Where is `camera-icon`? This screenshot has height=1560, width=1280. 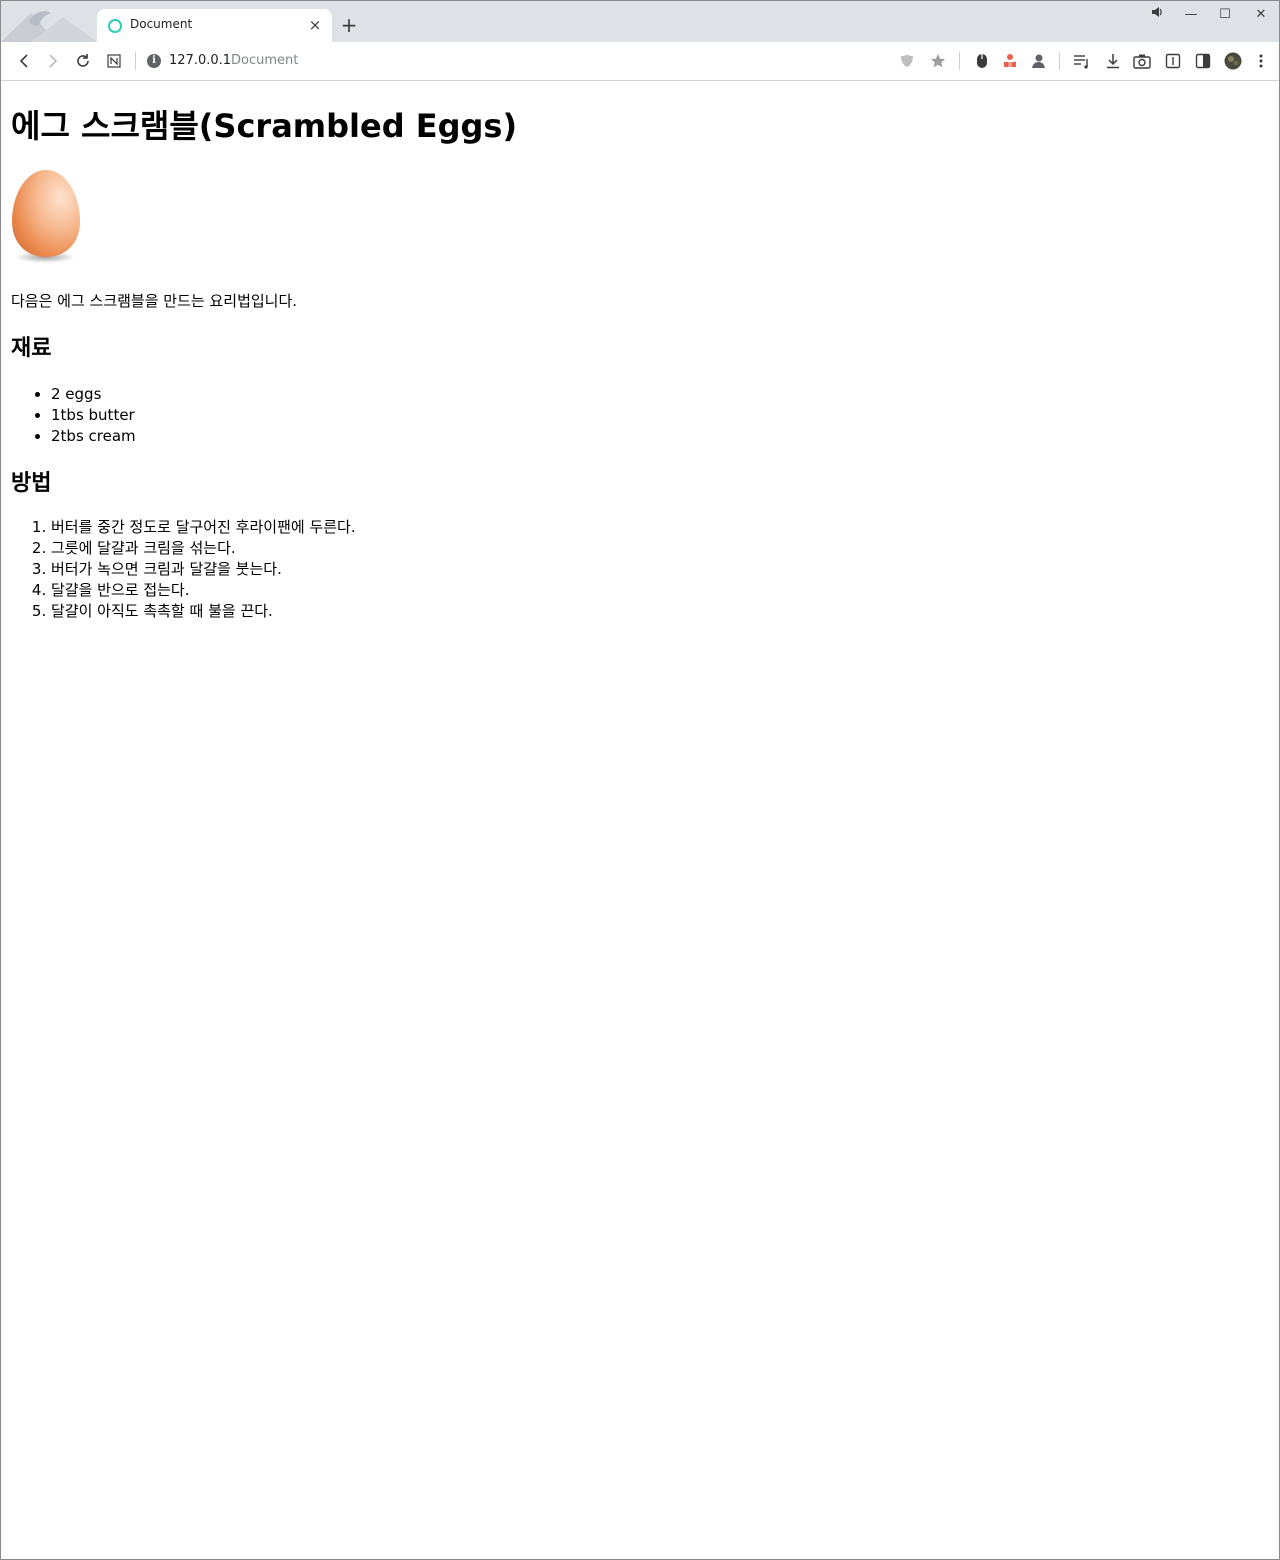
camera-icon is located at coordinates (1142, 61).